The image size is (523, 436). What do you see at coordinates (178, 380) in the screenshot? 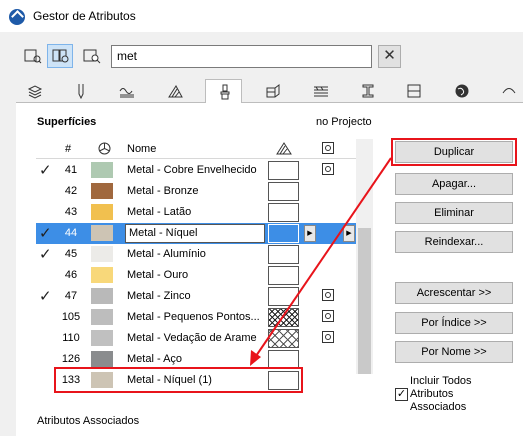
I see `new-row-highlight` at bounding box center [178, 380].